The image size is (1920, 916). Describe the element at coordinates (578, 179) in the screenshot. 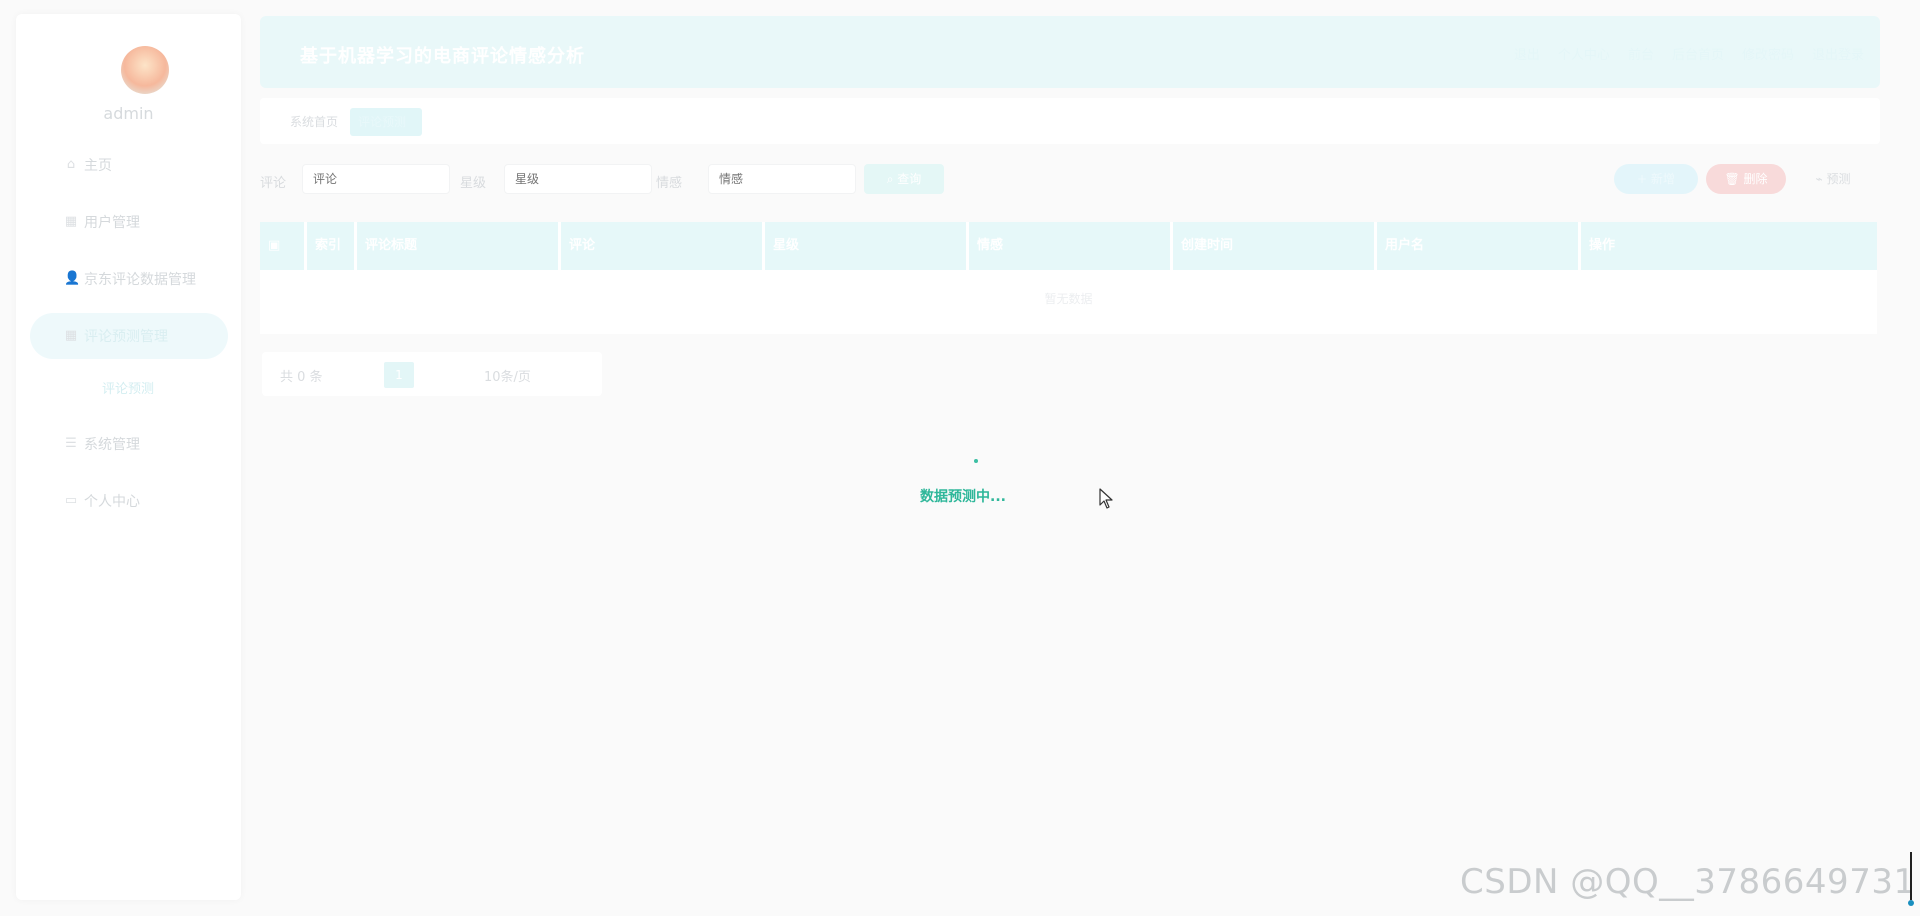

I see `rating-input` at that location.